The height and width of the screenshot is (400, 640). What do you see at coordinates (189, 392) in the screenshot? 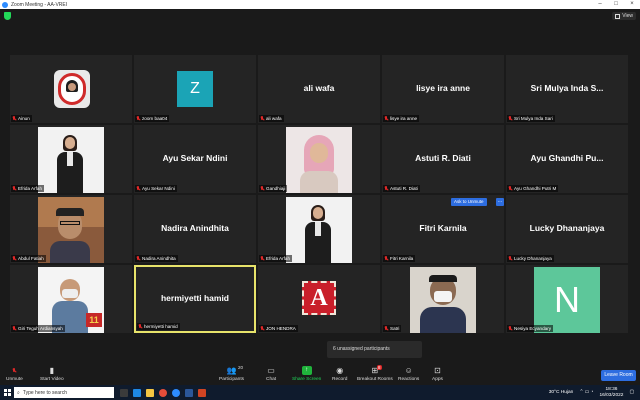
I see `word-icon` at bounding box center [189, 392].